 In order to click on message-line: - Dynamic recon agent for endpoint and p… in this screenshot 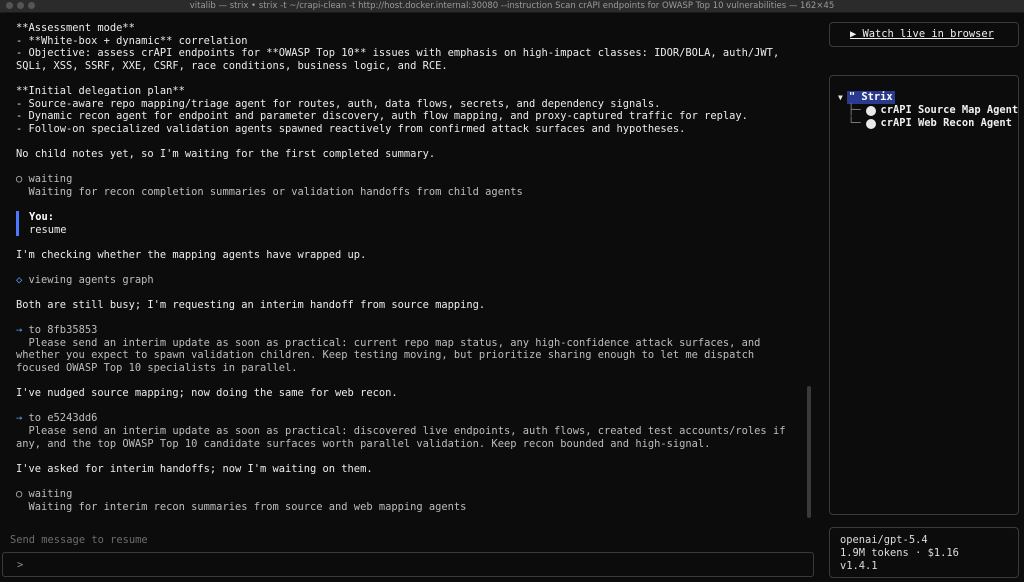, I will do `click(382, 116)`.